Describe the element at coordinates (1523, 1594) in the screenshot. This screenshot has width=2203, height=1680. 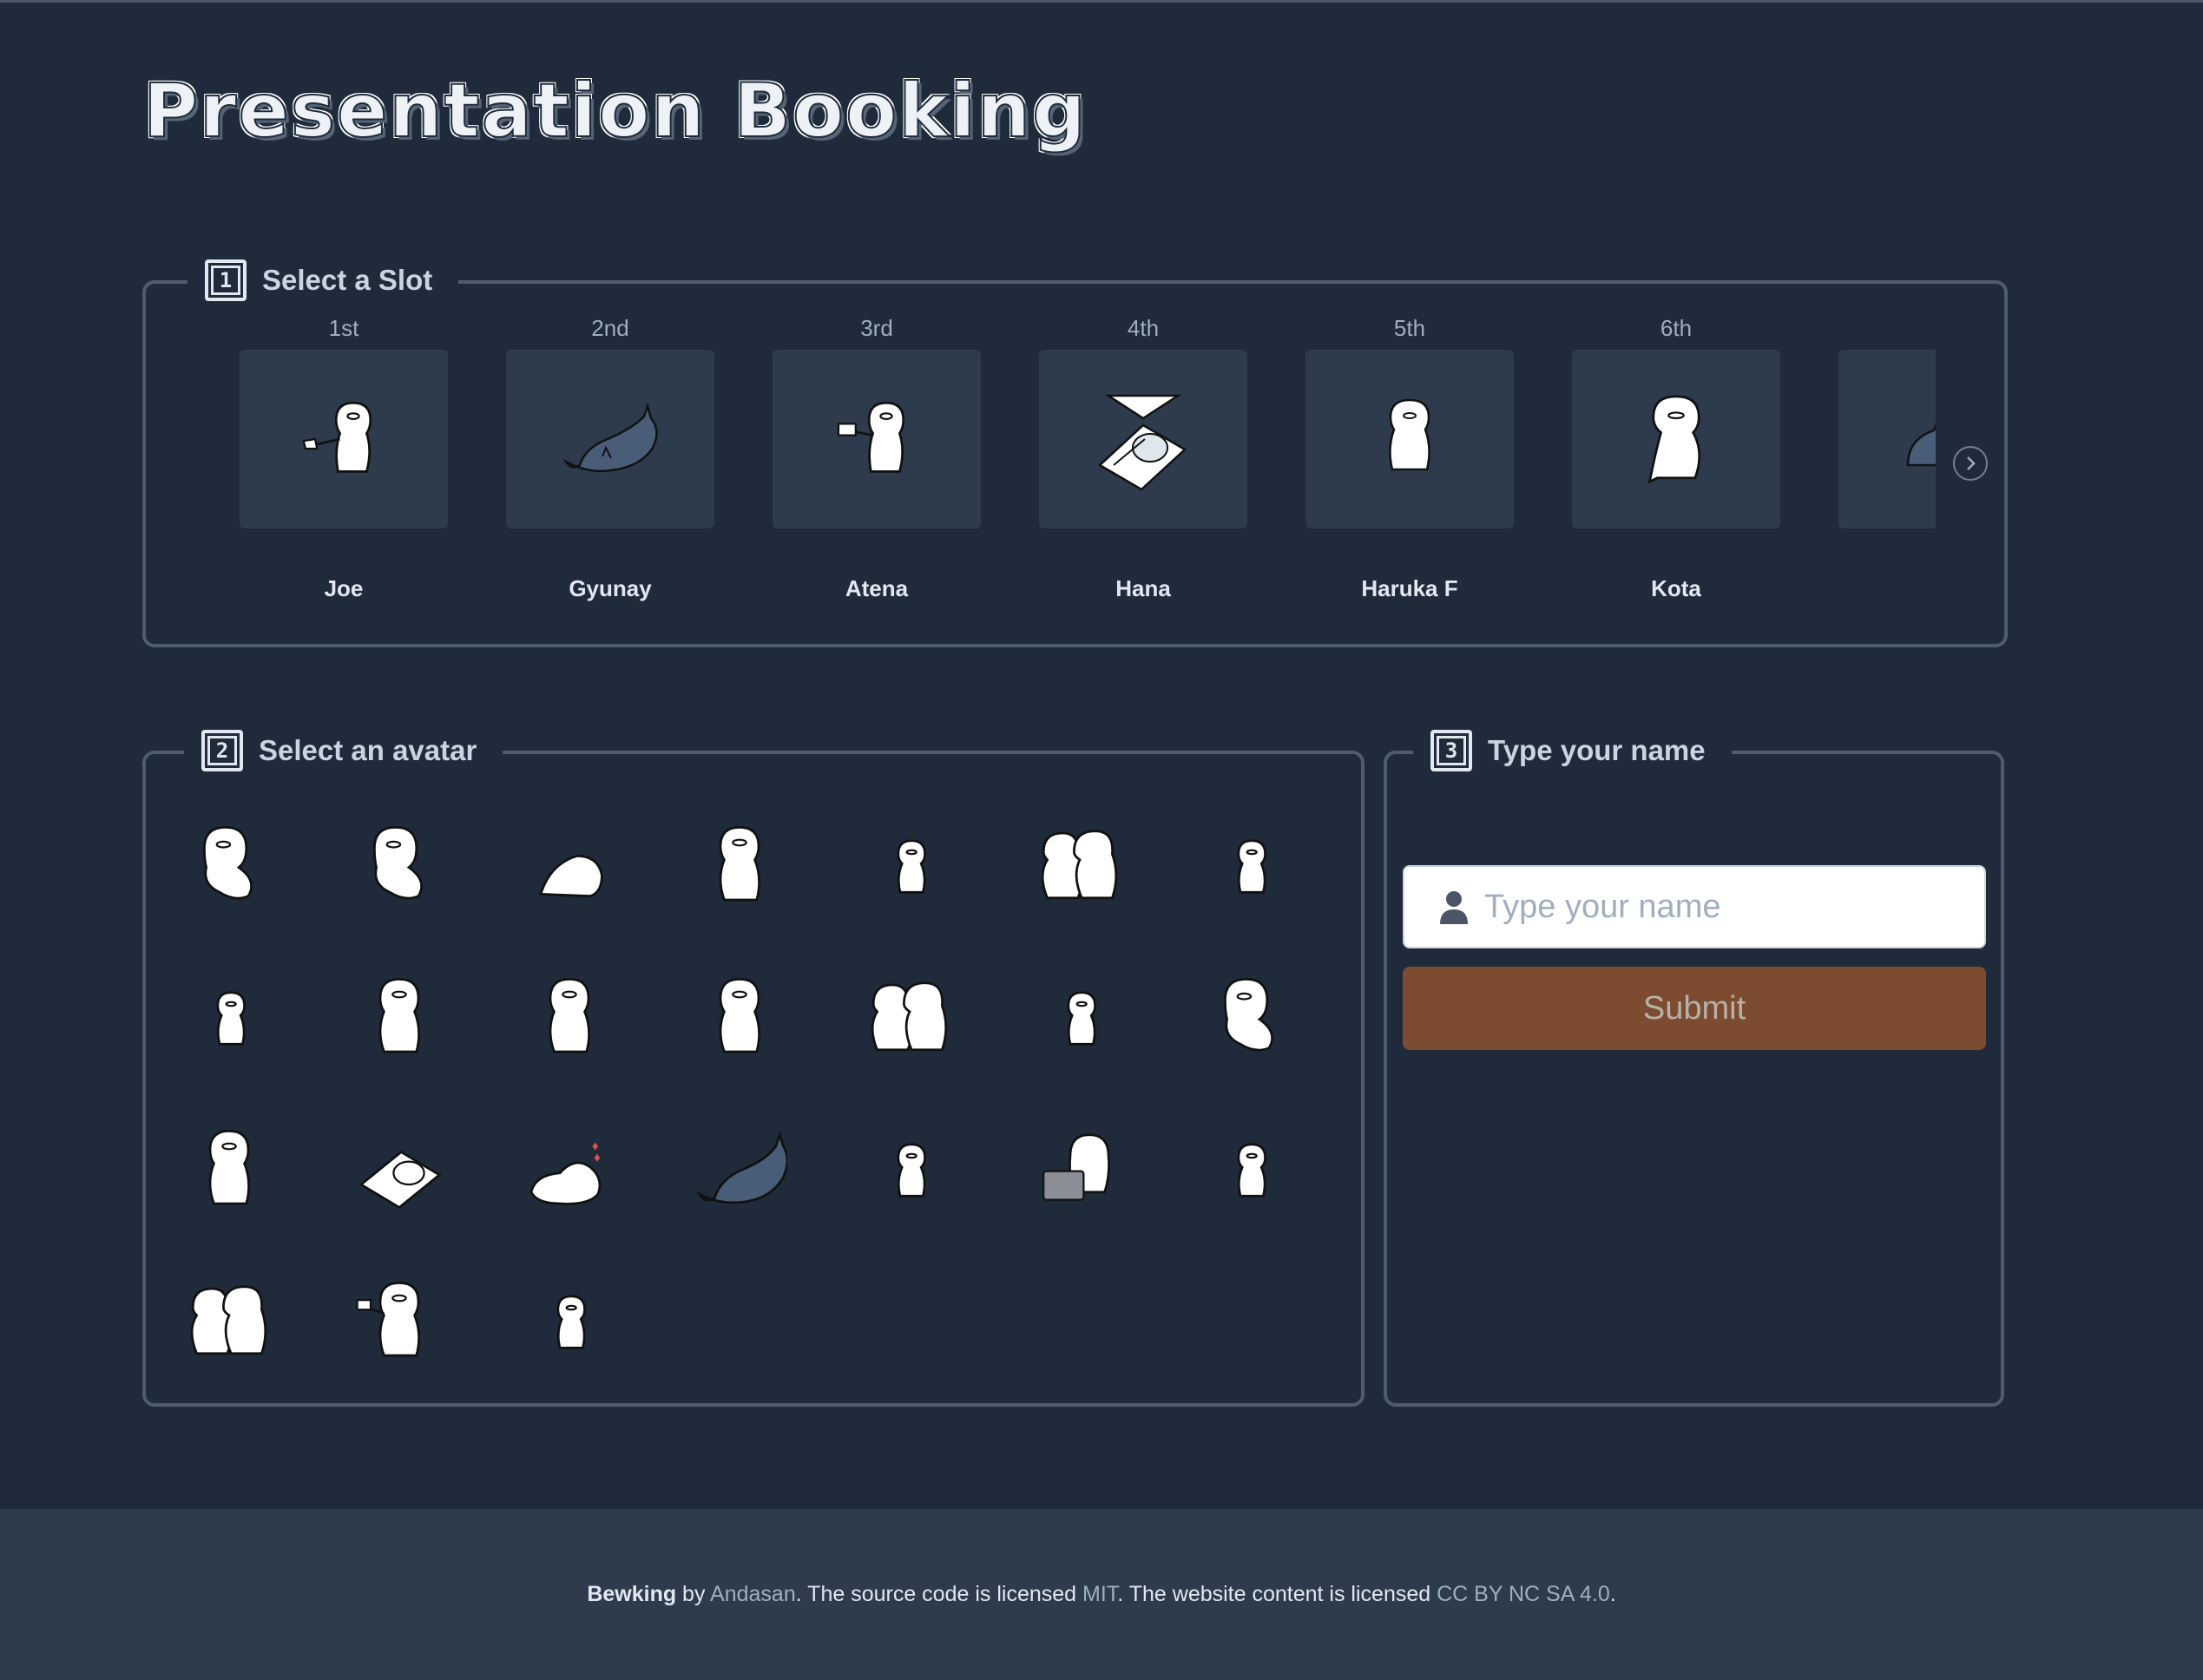
I see `cc-license-link: CC BY NC SA 4.0` at that location.